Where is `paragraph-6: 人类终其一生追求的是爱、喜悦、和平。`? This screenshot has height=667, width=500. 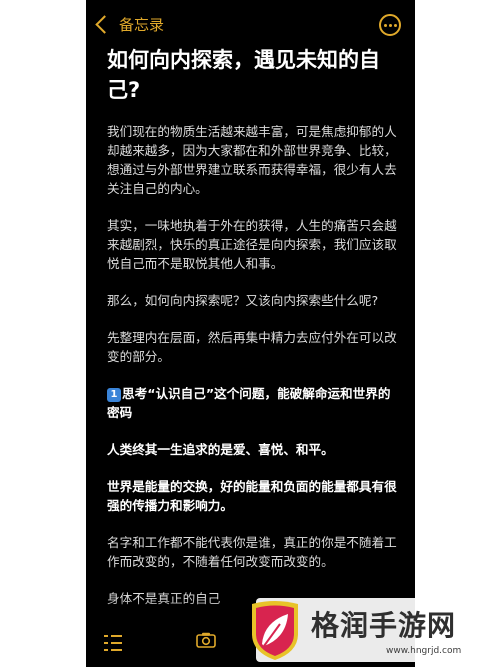
paragraph-6: 人类终其一生追求的是爱、喜悦、和平。 is located at coordinates (220, 449).